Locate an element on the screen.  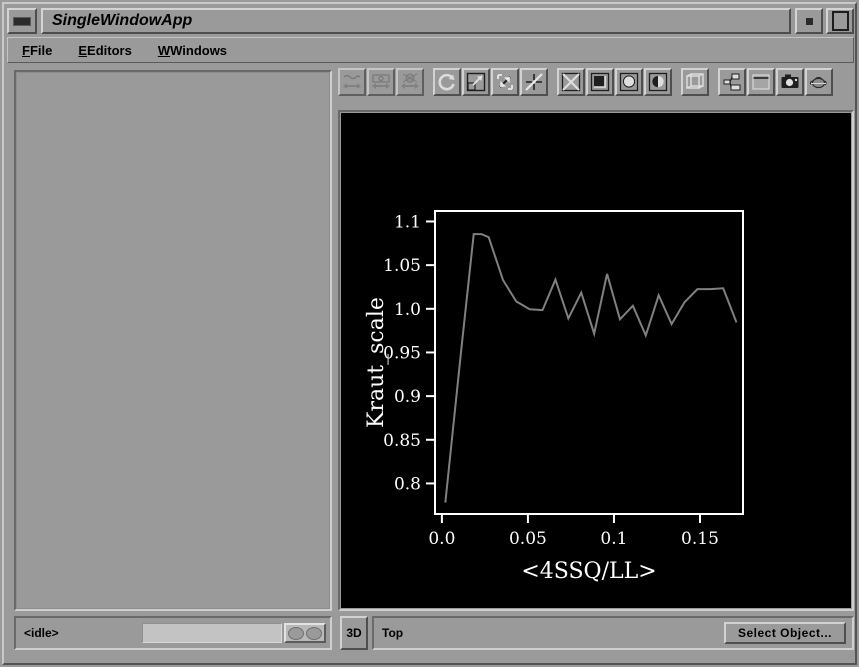
flat-shade-icon is located at coordinates (600, 82).